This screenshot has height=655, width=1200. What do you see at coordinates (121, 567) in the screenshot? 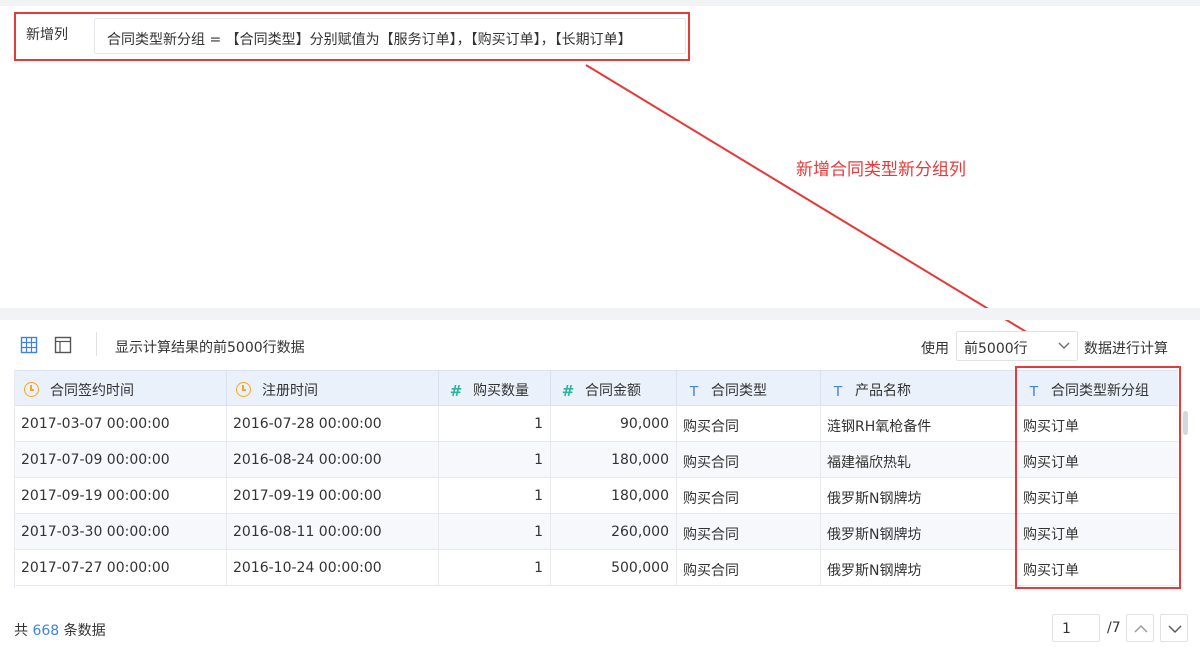
I see `table-cell: 2017-07-27 00:00:00` at bounding box center [121, 567].